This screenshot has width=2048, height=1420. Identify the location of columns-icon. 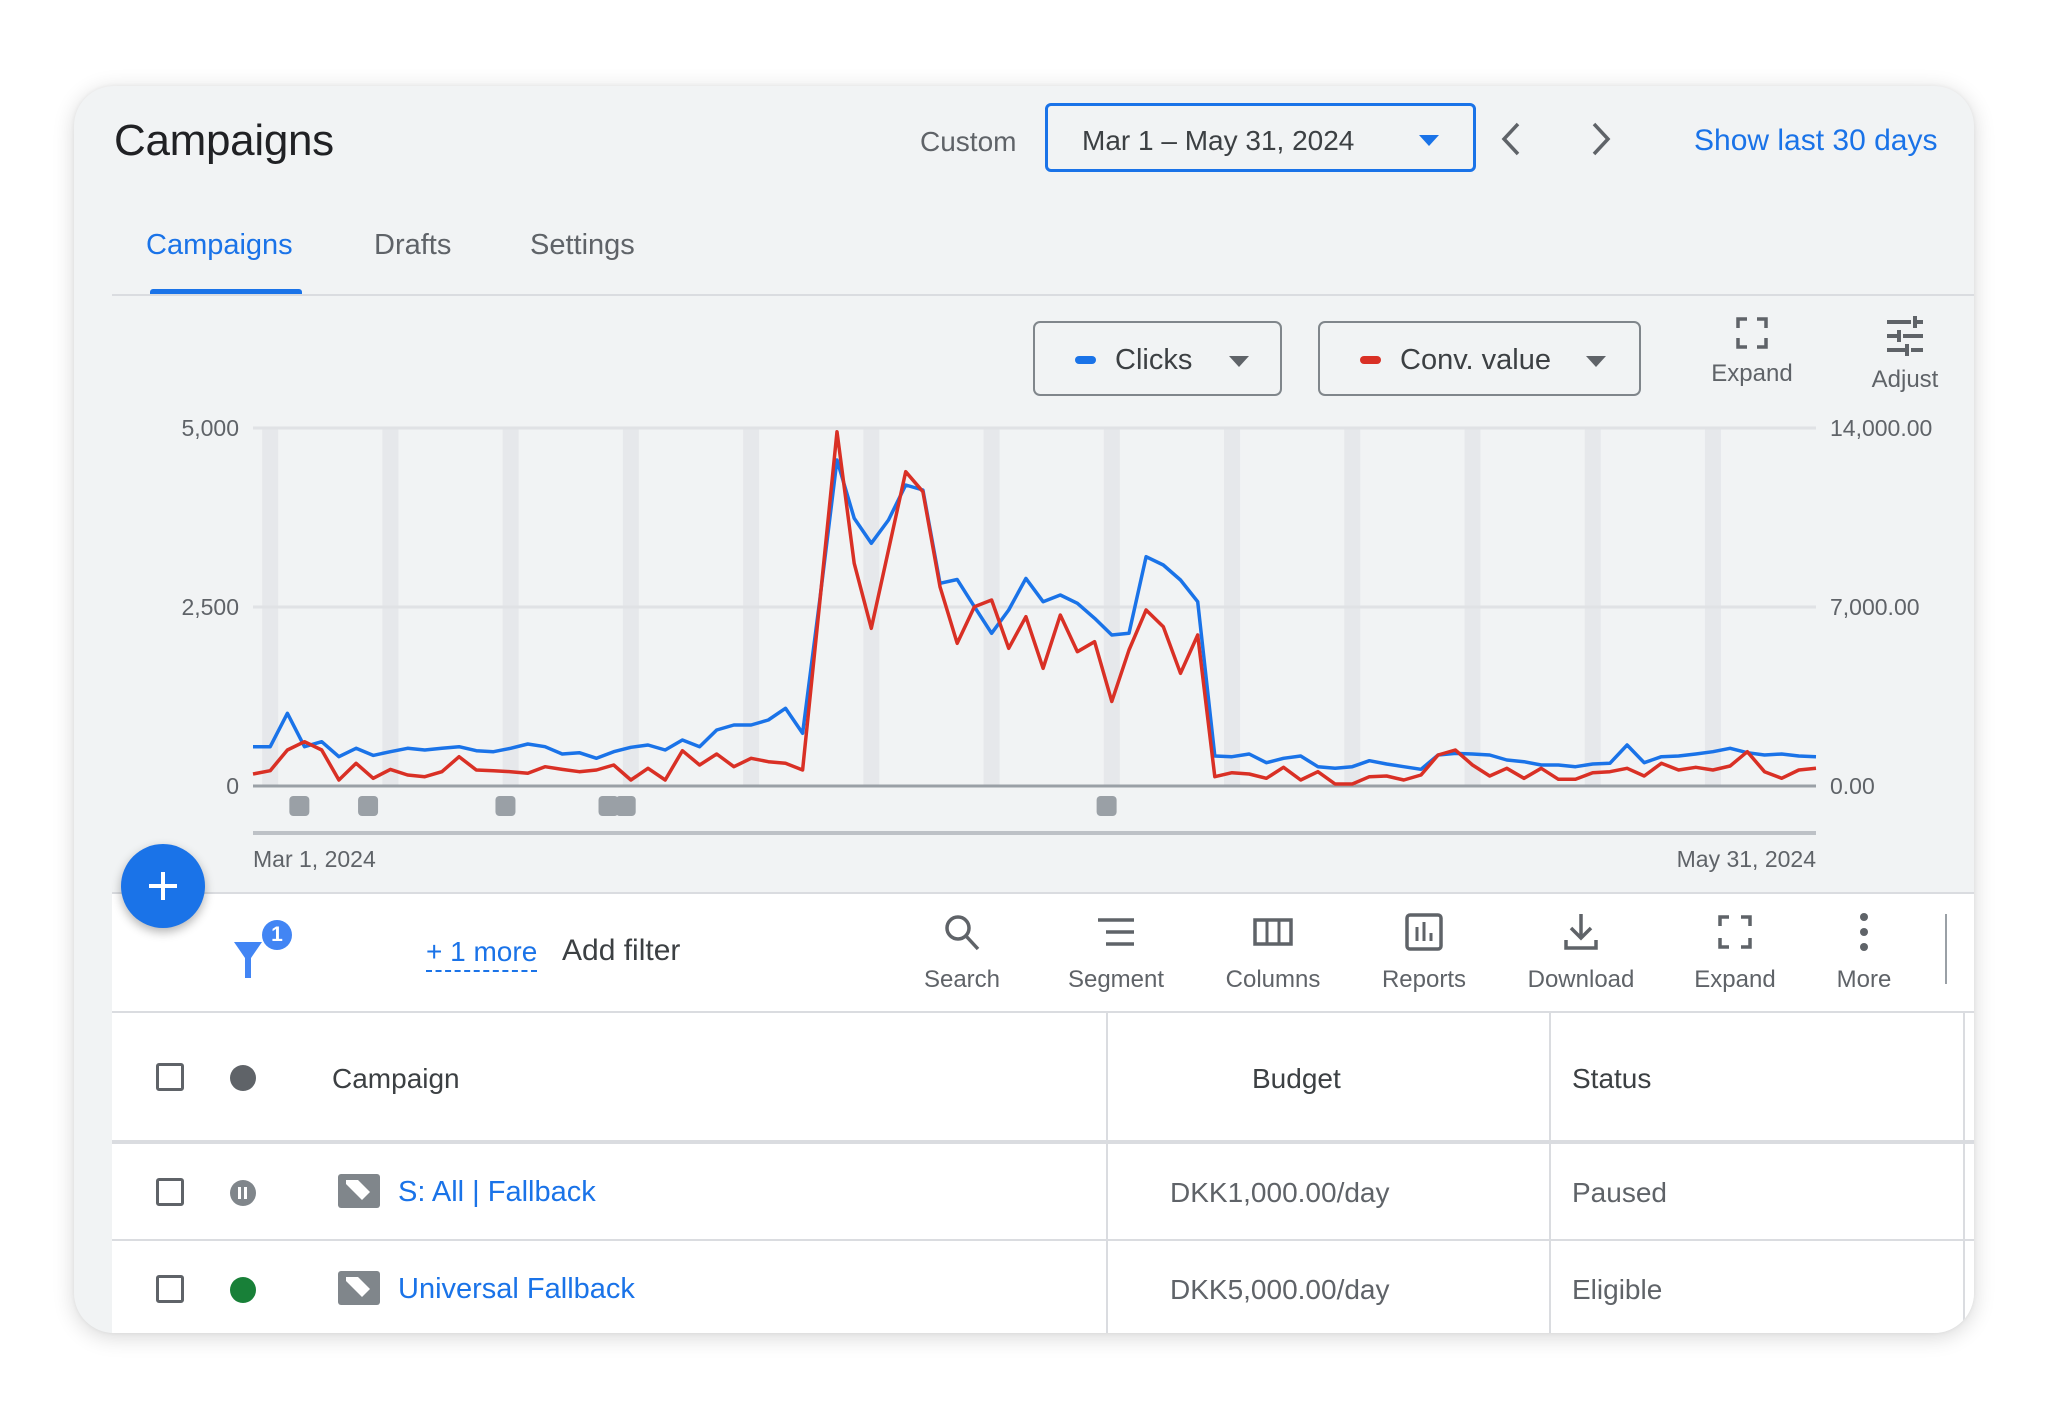
(1273, 932).